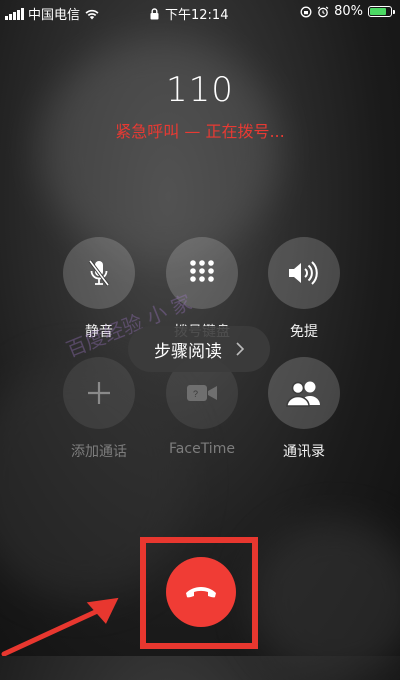 This screenshot has width=400, height=680. What do you see at coordinates (202, 407) in the screenshot?
I see `facetime-button: ? FaceTime` at bounding box center [202, 407].